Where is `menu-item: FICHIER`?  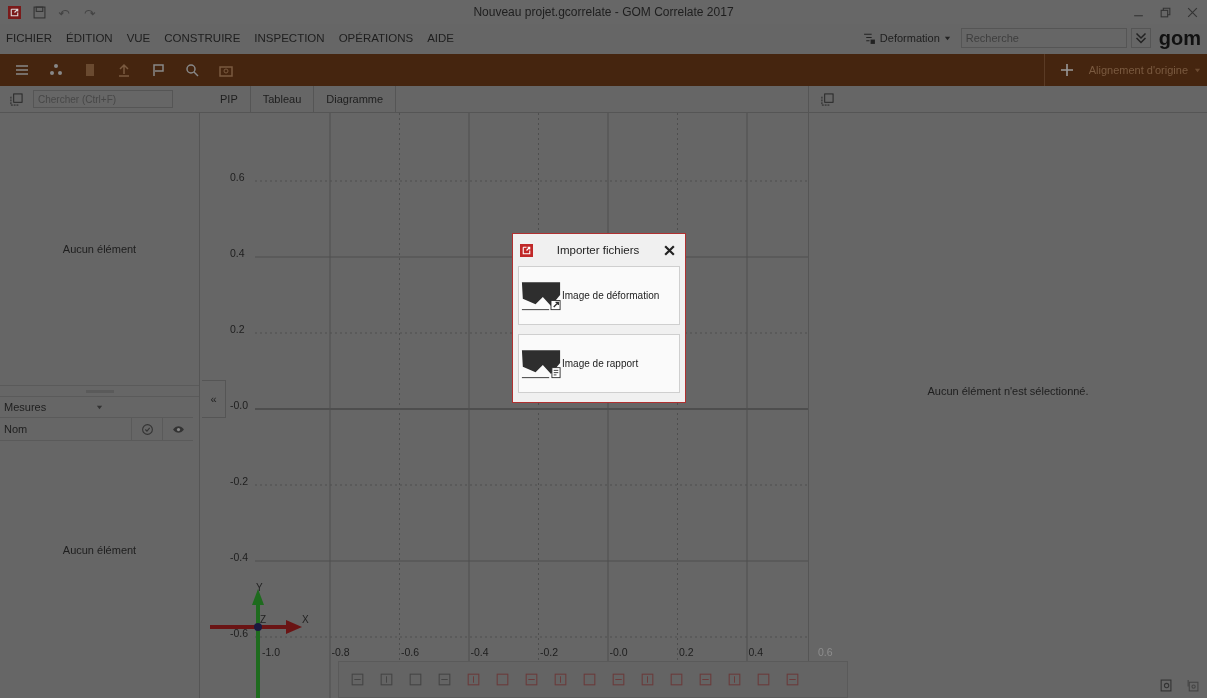 menu-item: FICHIER is located at coordinates (29, 38).